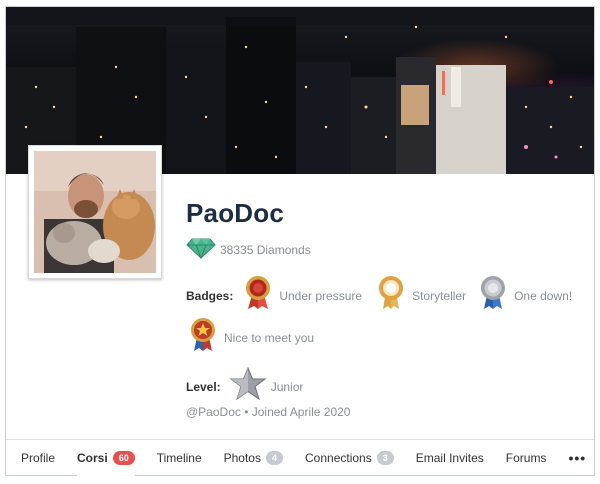  I want to click on tab-profile: Profile, so click(38, 458).